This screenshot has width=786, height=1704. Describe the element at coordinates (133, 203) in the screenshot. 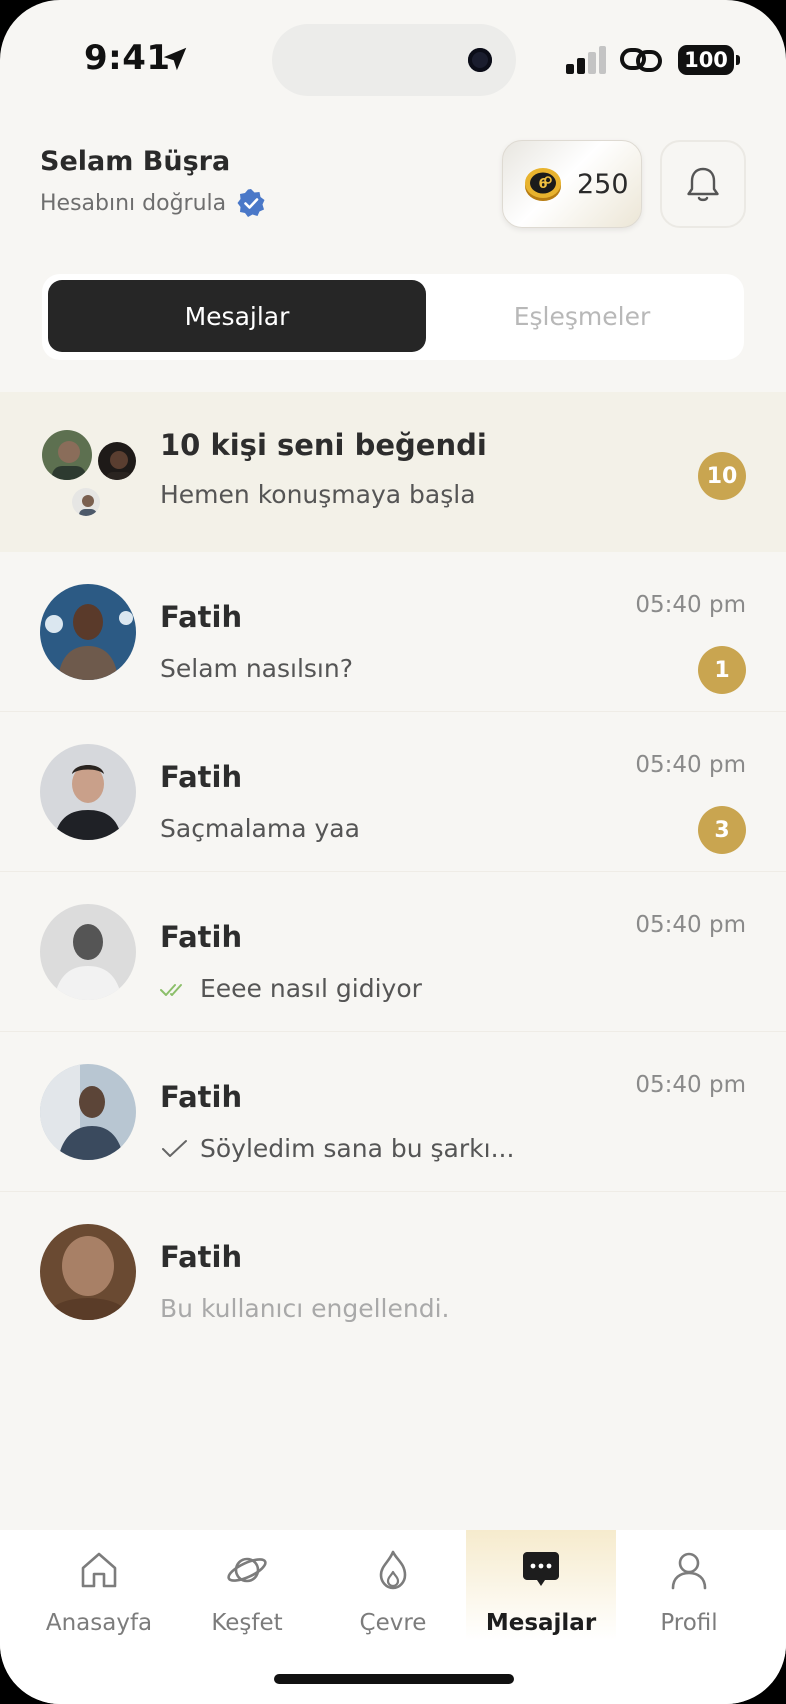

I see `verify-account-label: Hesabını doğrula` at that location.